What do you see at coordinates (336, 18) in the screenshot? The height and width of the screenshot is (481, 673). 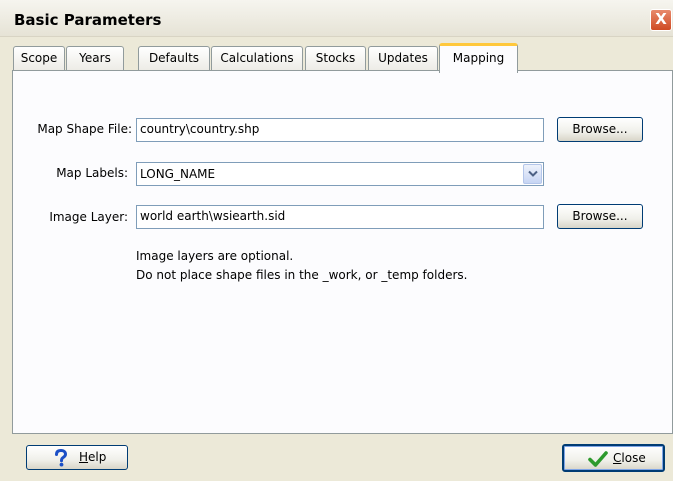 I see `title-bar: Basic Parameters X` at bounding box center [336, 18].